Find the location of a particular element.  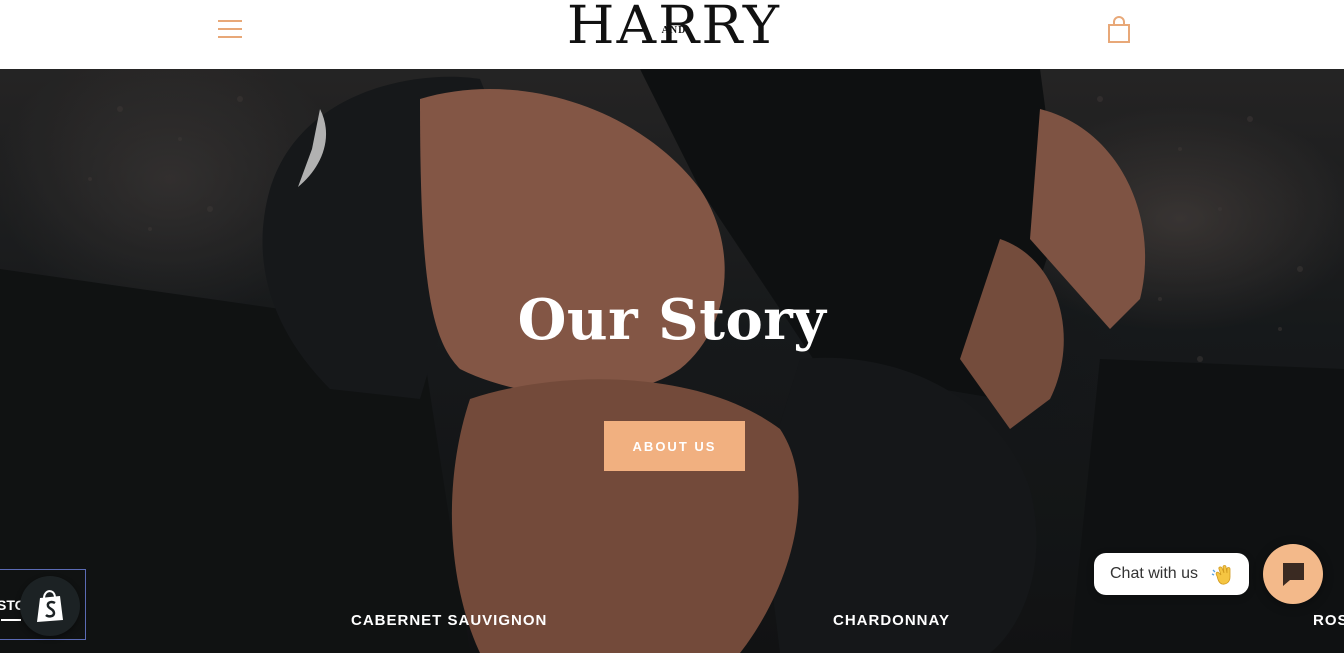

hamburger-menu-icon is located at coordinates (230, 29).